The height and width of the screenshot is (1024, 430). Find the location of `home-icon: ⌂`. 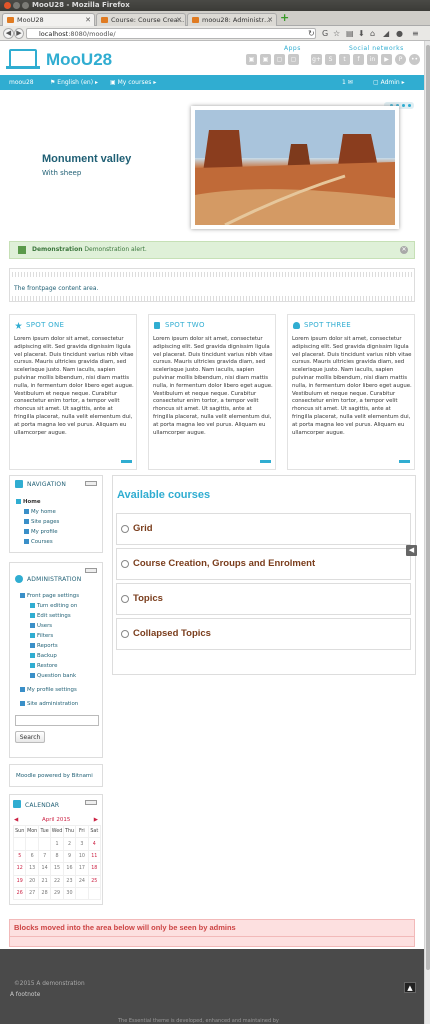

home-icon: ⌂ is located at coordinates (372, 33).